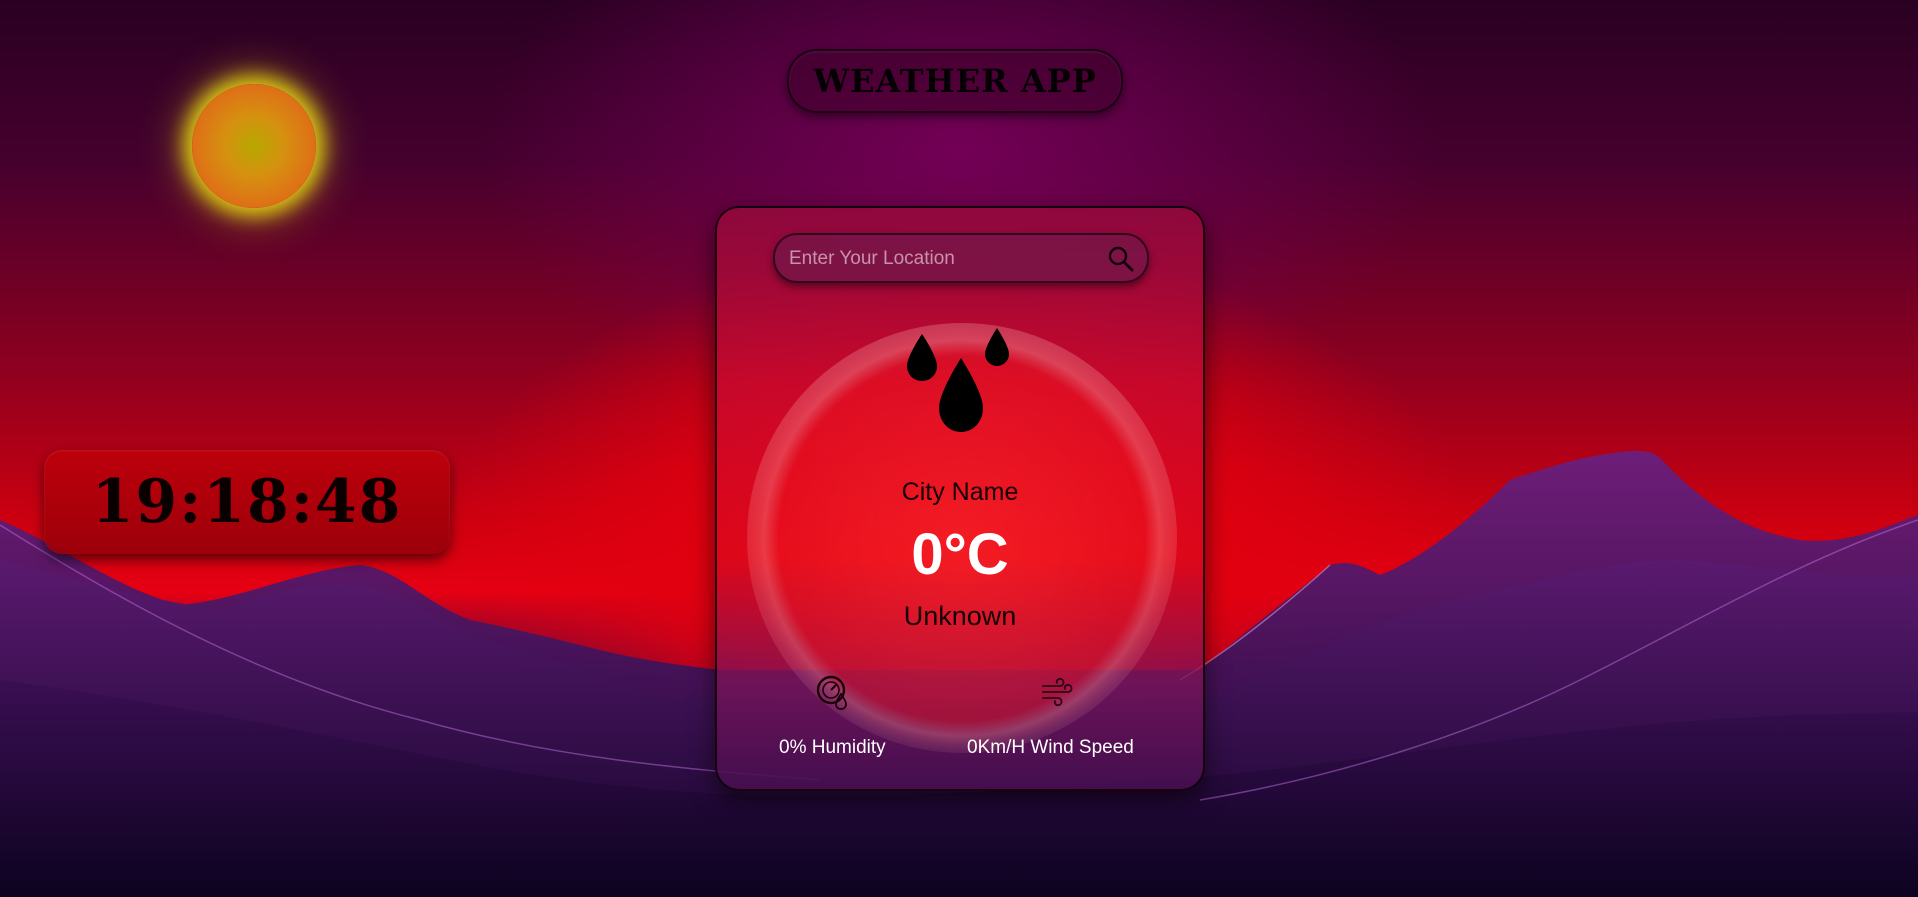 The height and width of the screenshot is (897, 1918). I want to click on wind-icon, so click(1057, 692).